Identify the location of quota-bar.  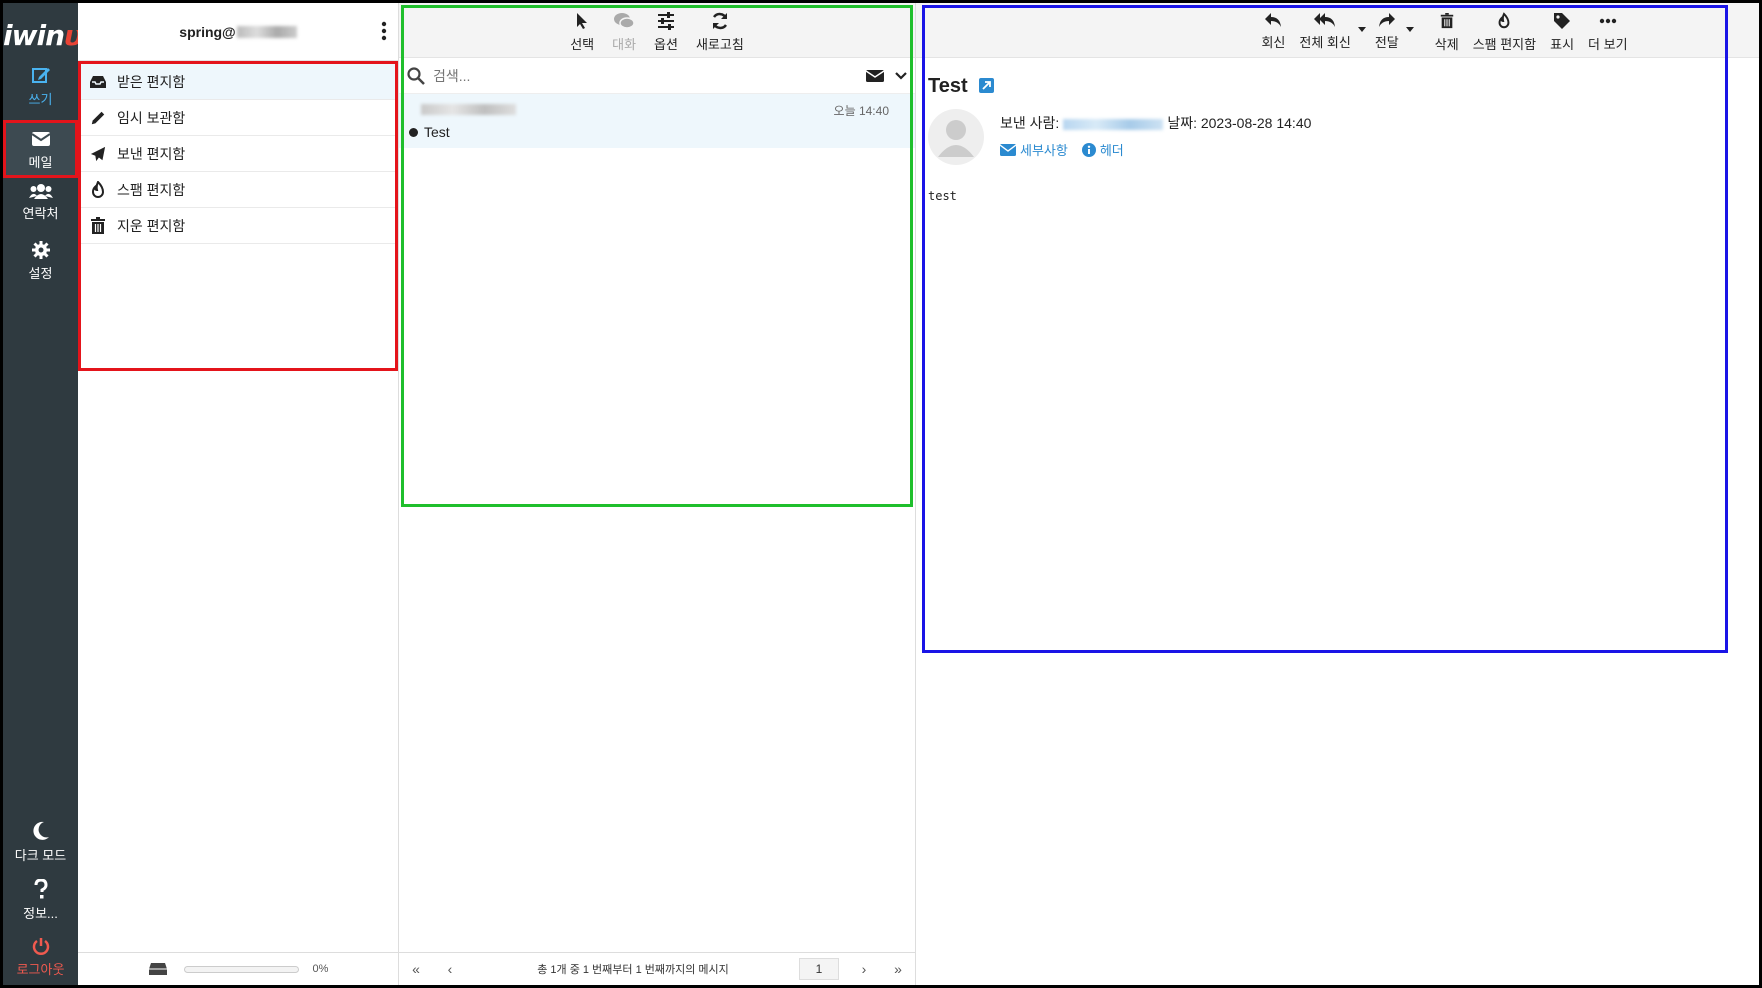
(241, 969).